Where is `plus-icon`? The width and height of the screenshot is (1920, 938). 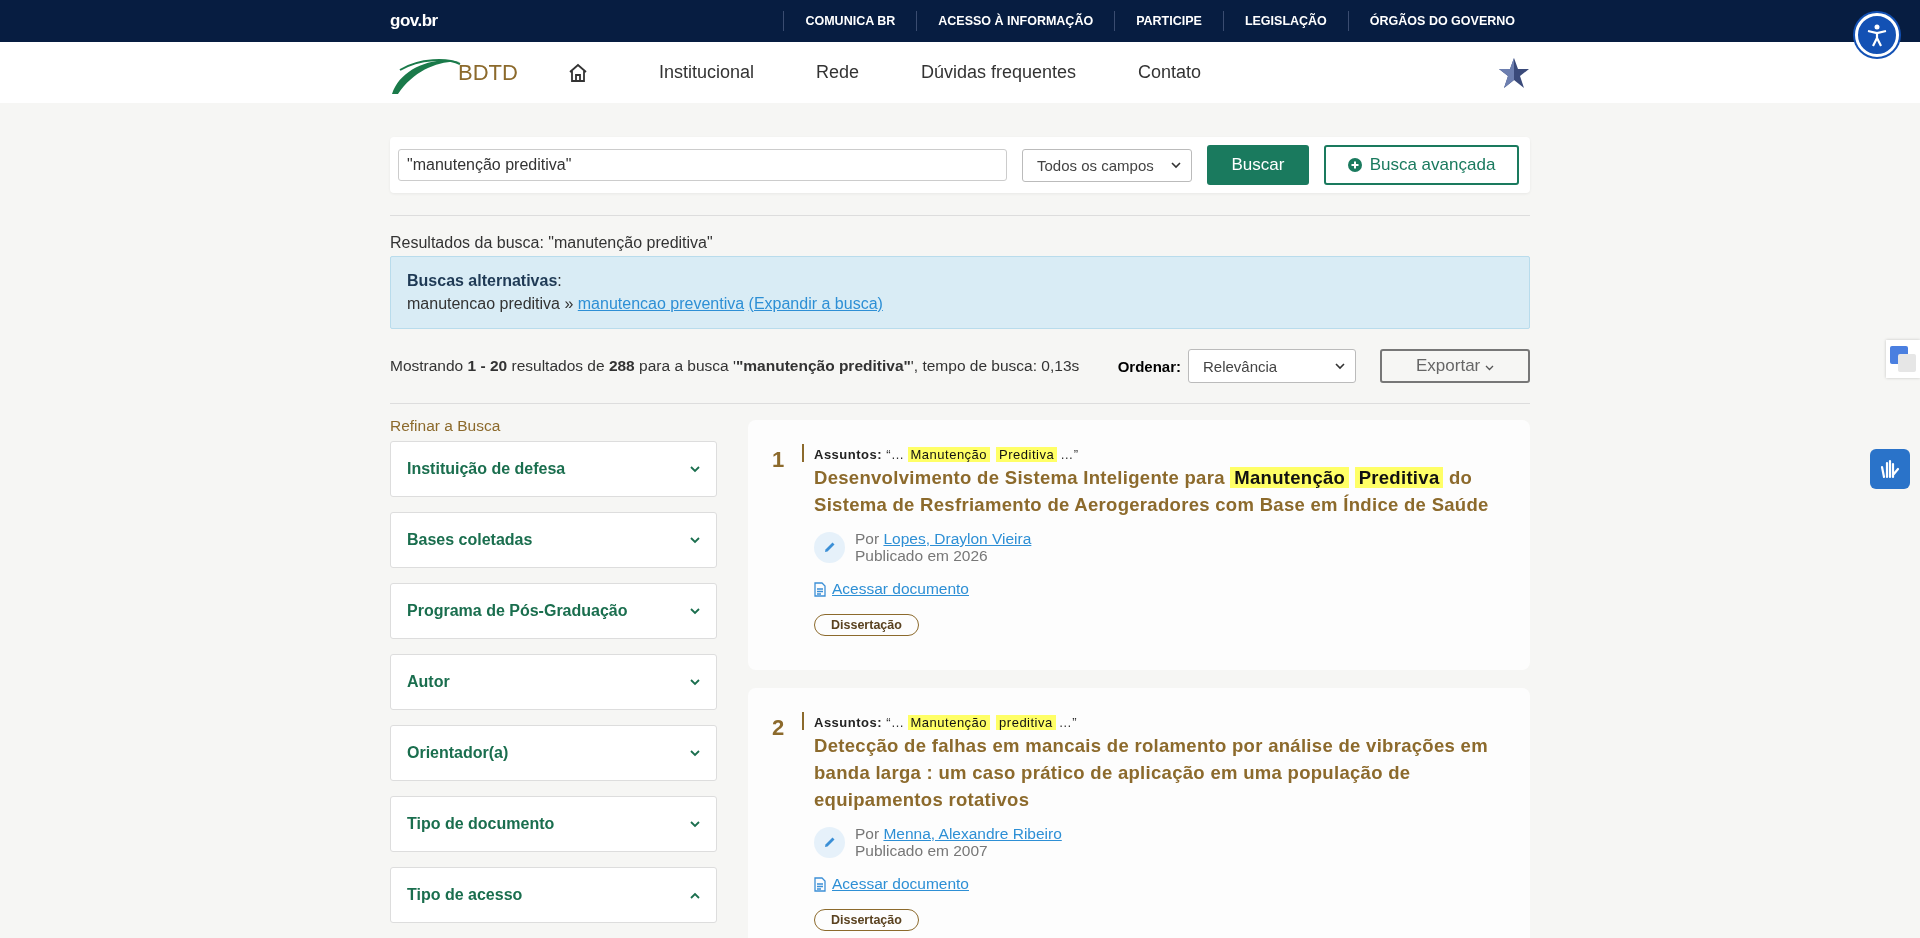 plus-icon is located at coordinates (1354, 165).